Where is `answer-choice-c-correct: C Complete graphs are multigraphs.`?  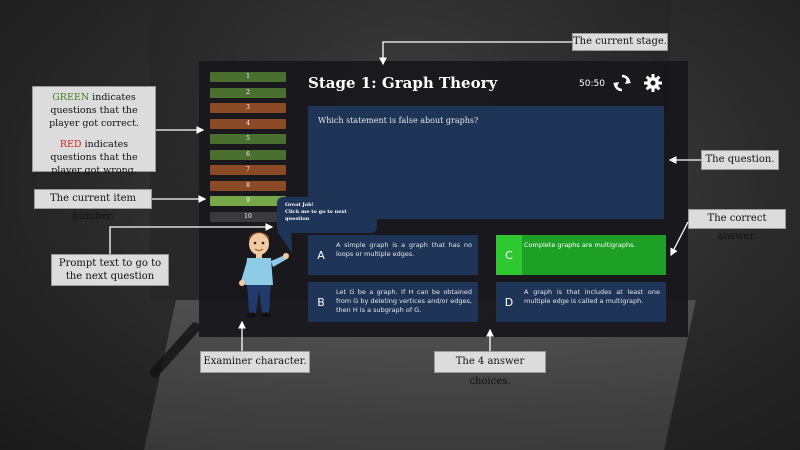
answer-choice-c-correct: C Complete graphs are multigraphs. is located at coordinates (581, 255).